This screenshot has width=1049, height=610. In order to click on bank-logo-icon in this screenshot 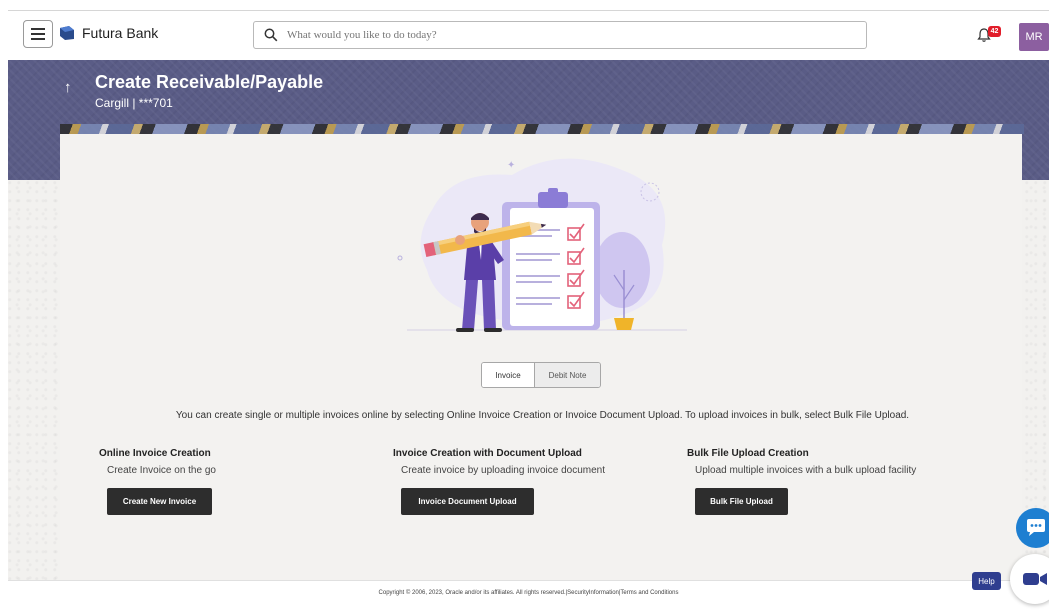, I will do `click(67, 33)`.